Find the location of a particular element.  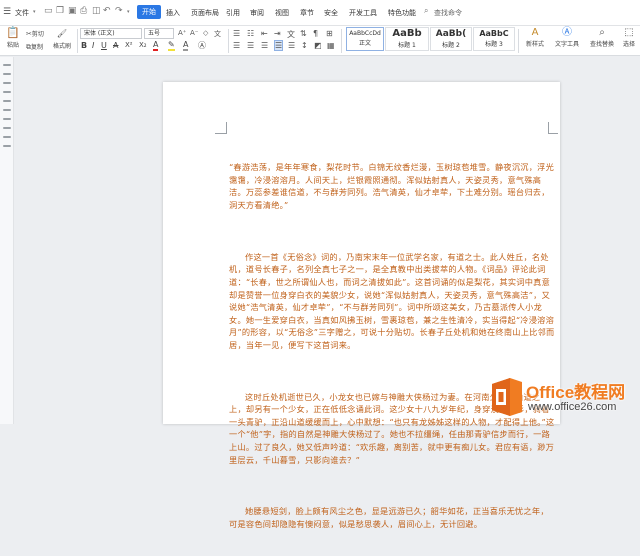

margin-corner-top-right is located at coordinates (553, 128).